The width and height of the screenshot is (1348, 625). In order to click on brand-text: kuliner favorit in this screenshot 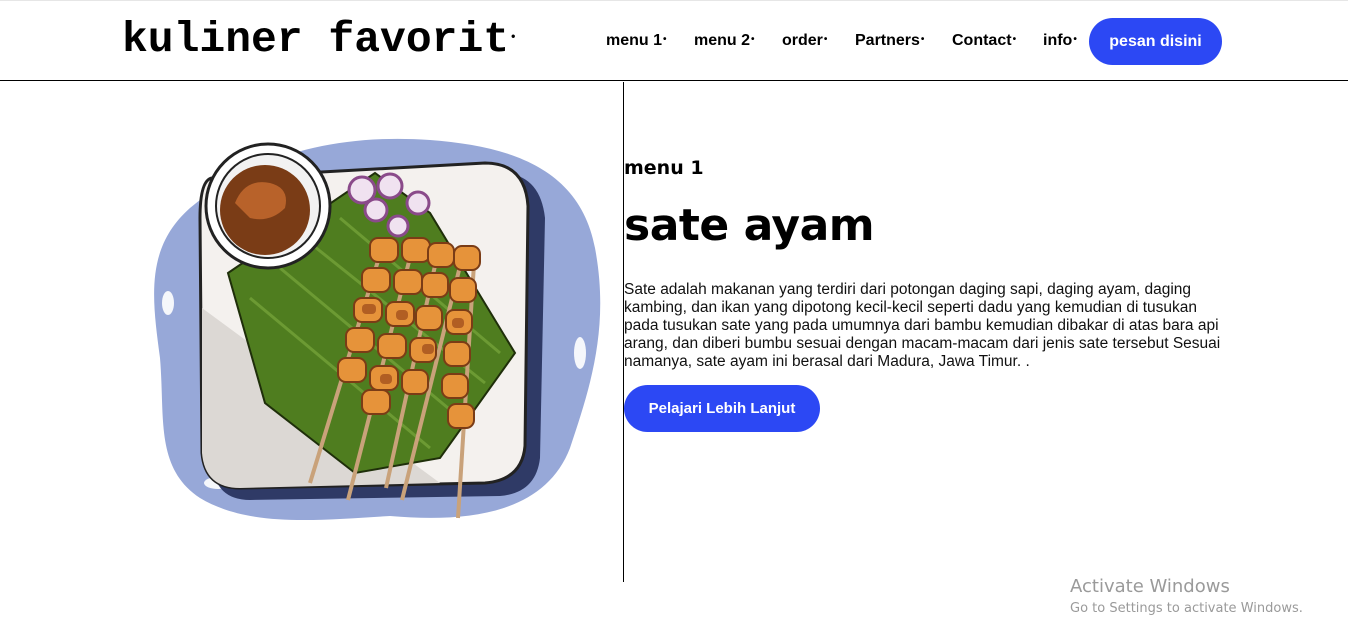, I will do `click(316, 39)`.